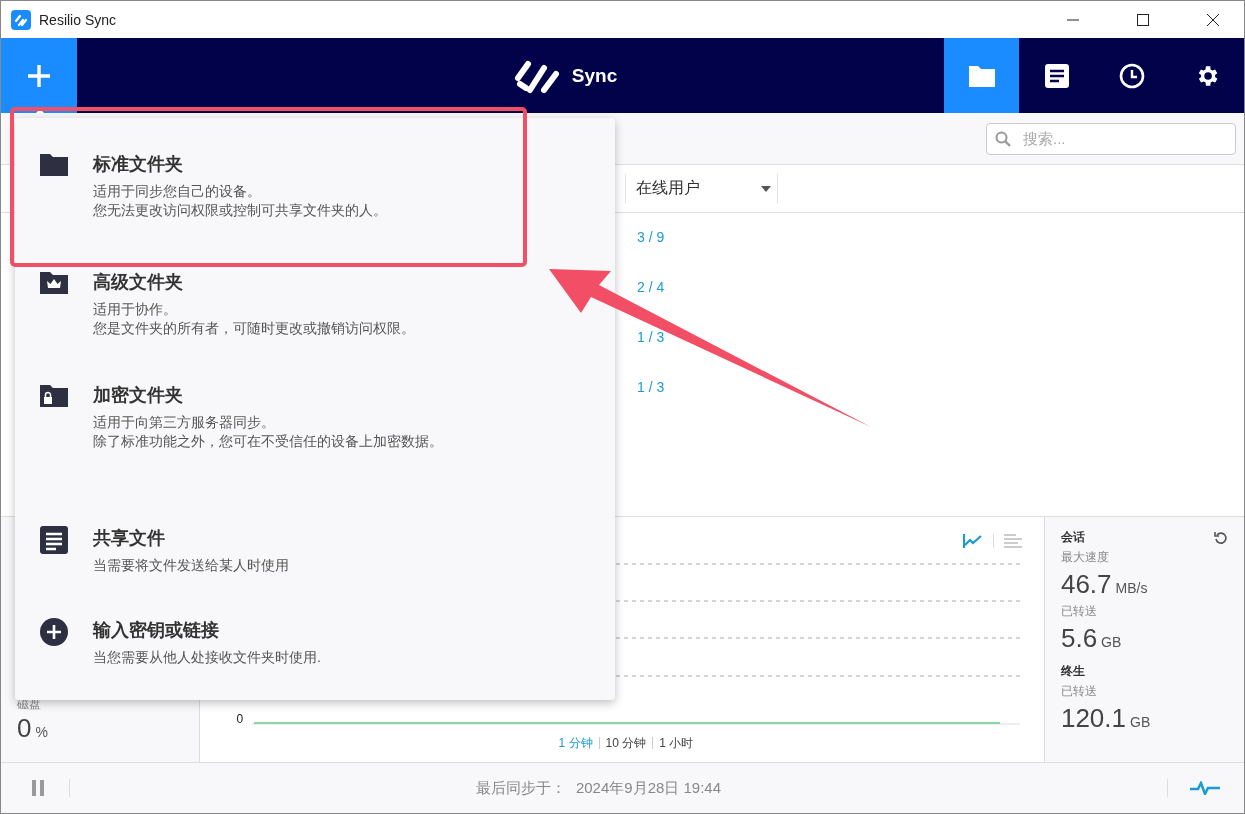 The image size is (1245, 814). I want to click on menu-item-description: 当需要将文件发送给某人时使用, so click(191, 565).